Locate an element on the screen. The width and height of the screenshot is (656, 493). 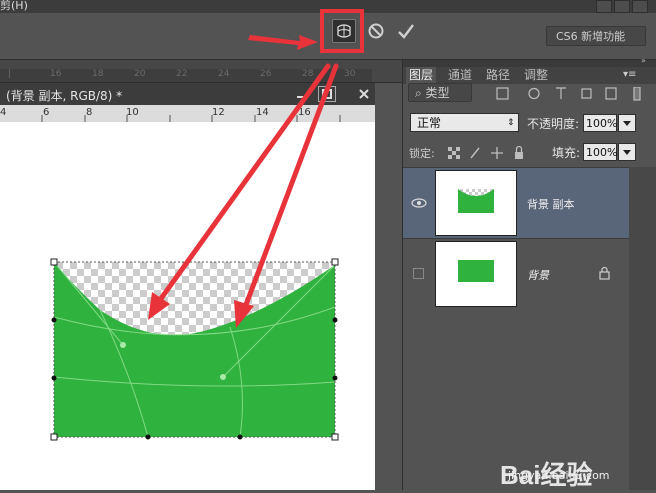
watermark-url: jingyan.baidu.com is located at coordinates (559, 475).